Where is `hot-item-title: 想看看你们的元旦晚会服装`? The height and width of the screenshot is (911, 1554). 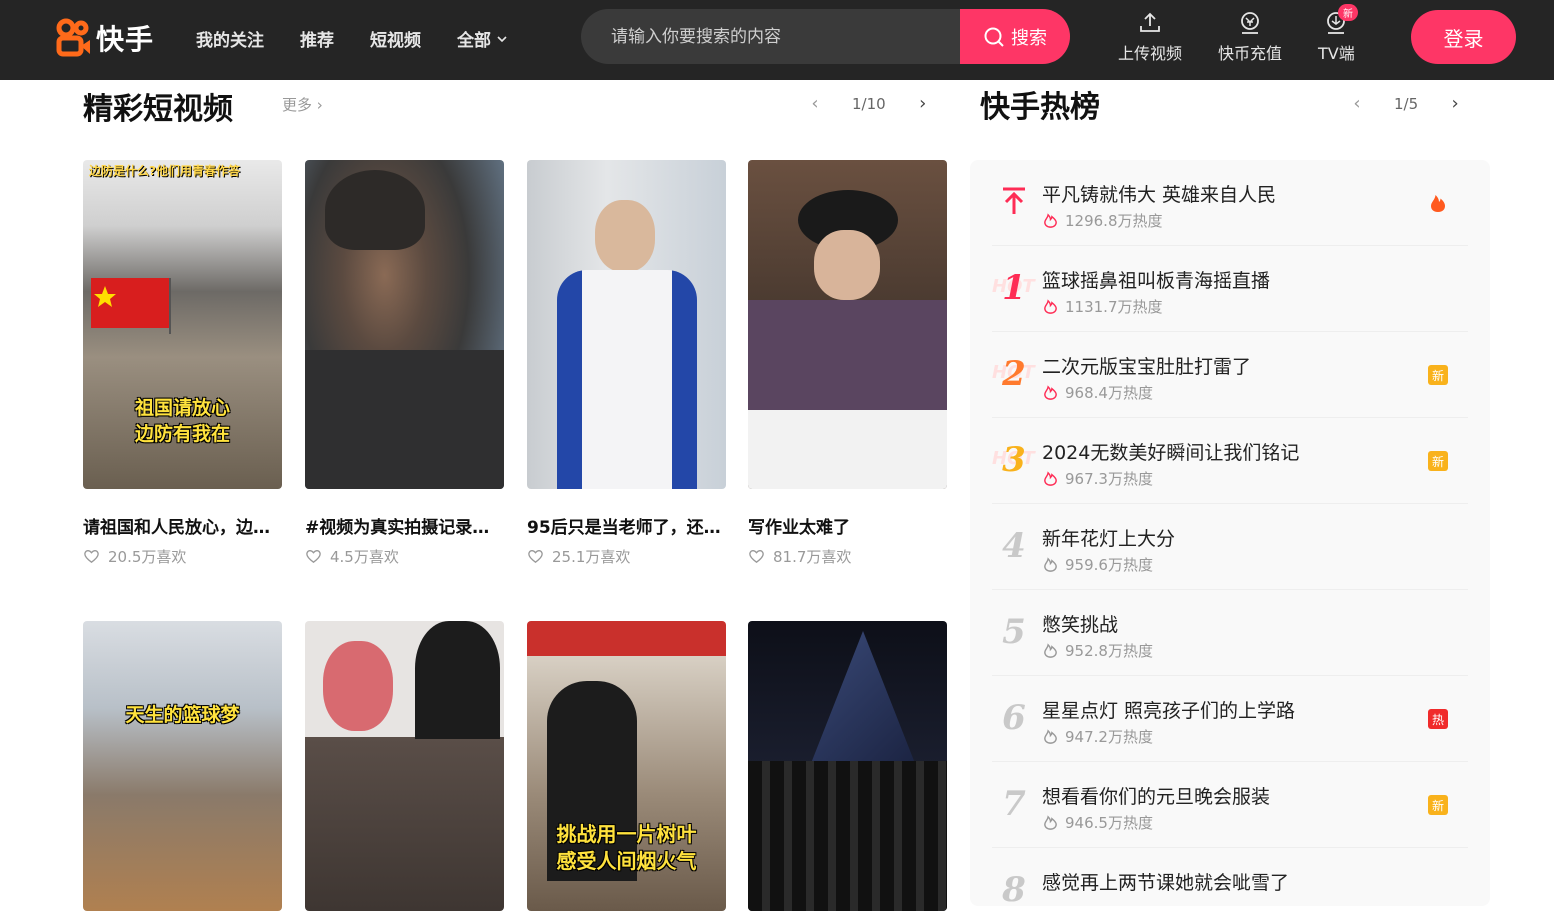 hot-item-title: 想看看你们的元旦晚会服装 is located at coordinates (1156, 795).